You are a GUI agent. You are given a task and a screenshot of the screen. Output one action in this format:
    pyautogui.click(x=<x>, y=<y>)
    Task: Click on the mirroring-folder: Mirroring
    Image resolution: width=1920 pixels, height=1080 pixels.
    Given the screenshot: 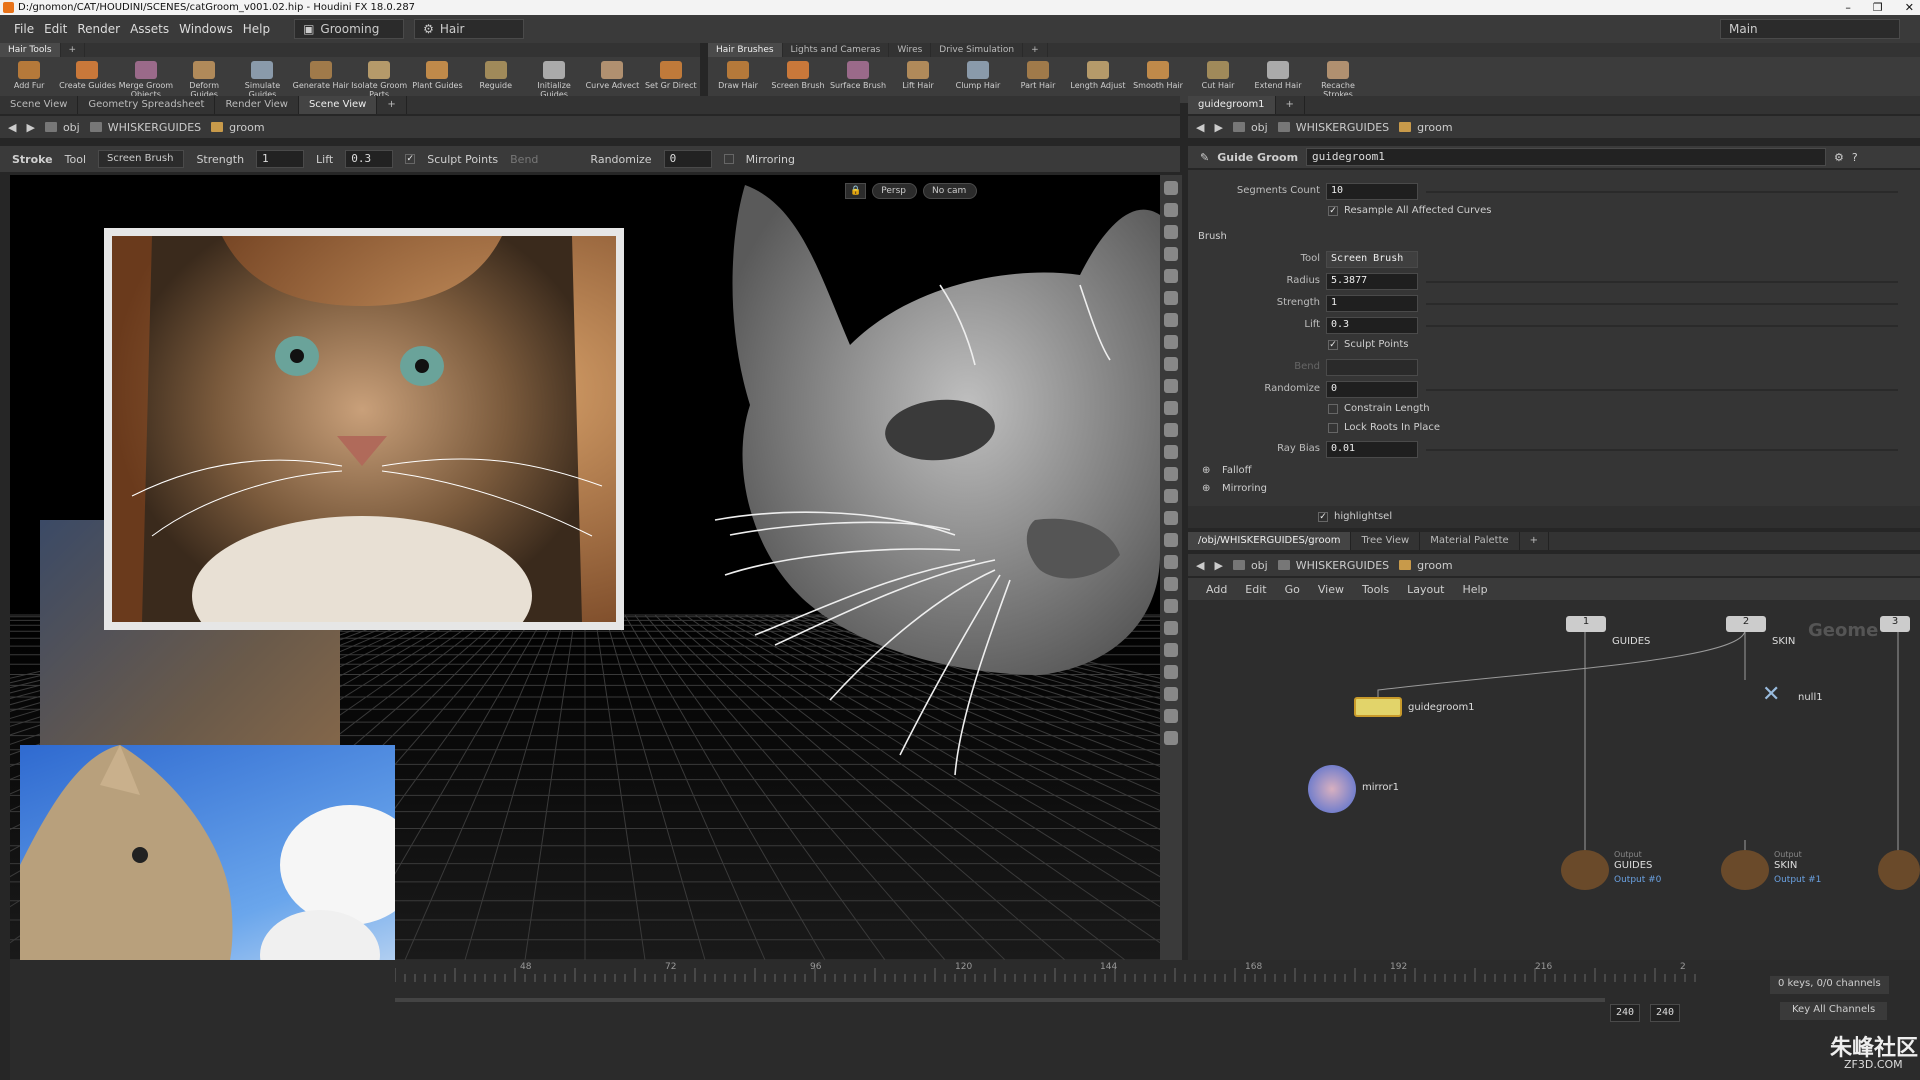 What is the action you would take?
    pyautogui.click(x=1244, y=488)
    